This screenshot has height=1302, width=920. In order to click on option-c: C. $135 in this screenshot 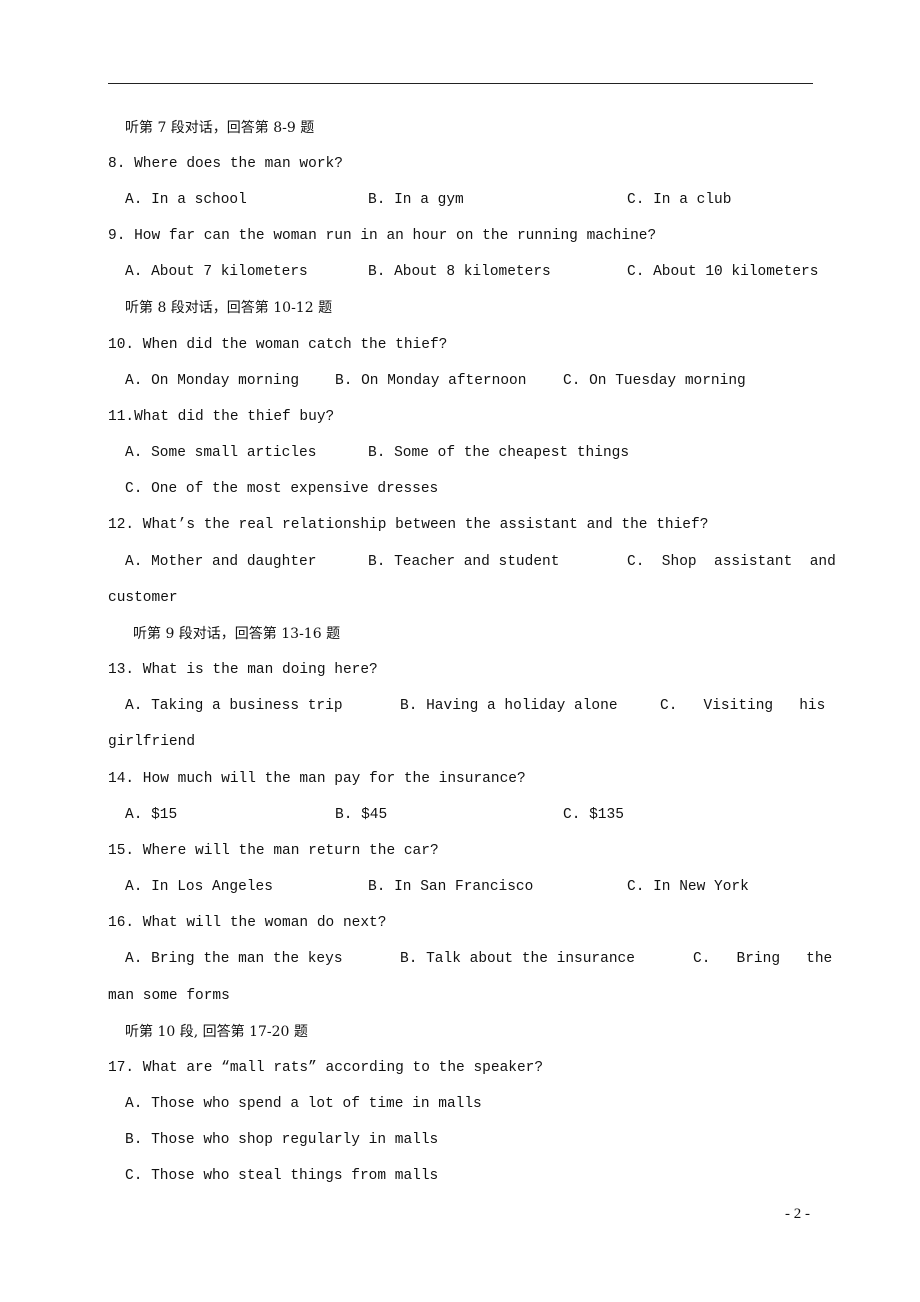, I will do `click(593, 815)`.